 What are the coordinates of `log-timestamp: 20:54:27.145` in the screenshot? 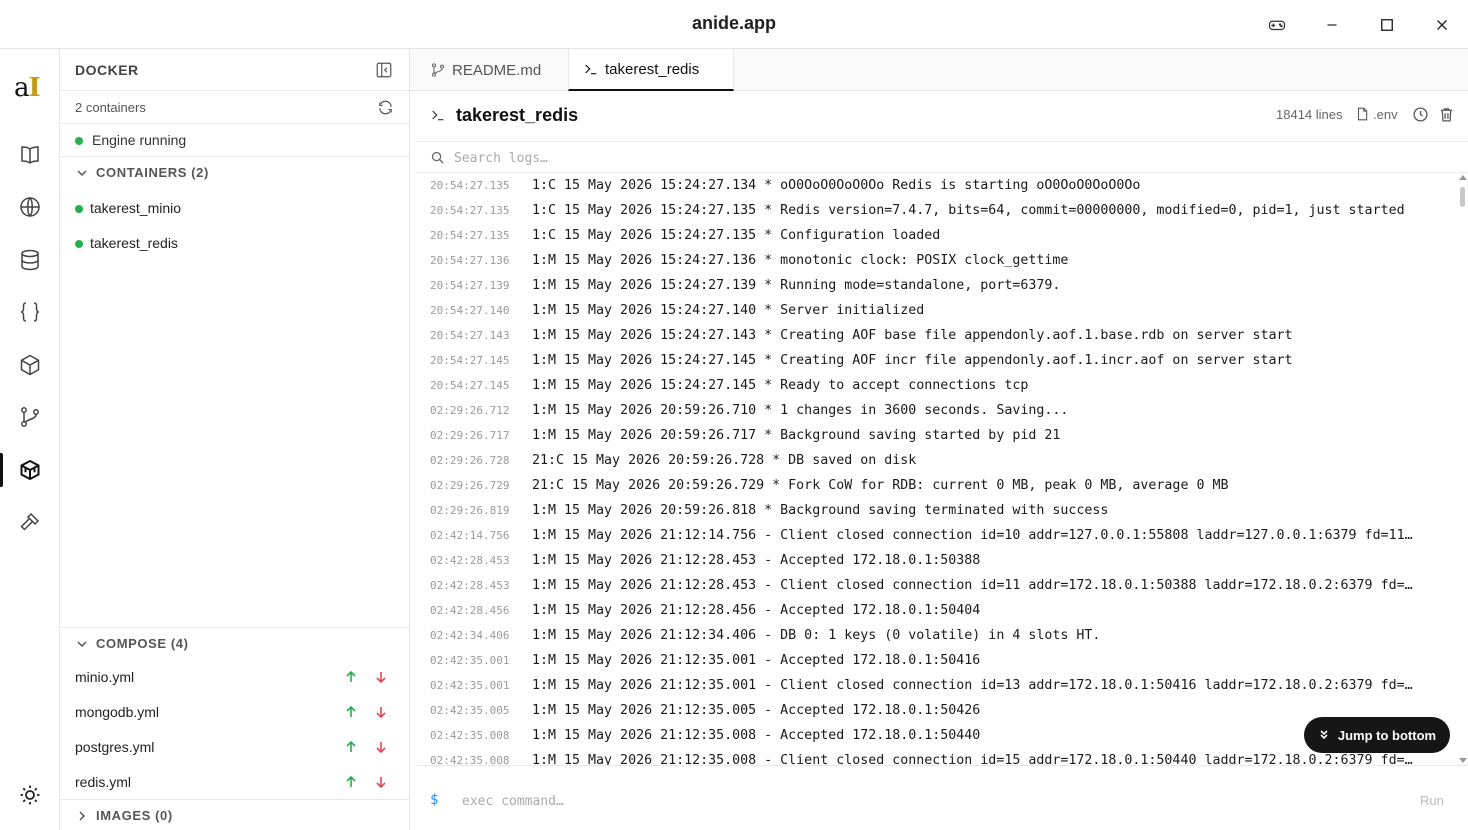 It's located at (470, 385).